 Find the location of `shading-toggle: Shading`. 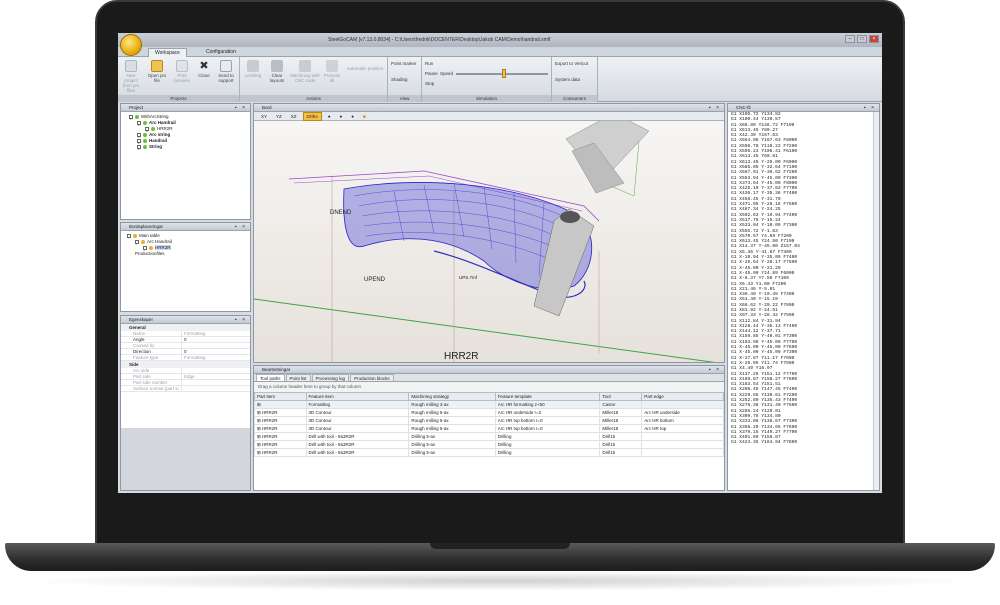

shading-toggle: Shading is located at coordinates (399, 79).